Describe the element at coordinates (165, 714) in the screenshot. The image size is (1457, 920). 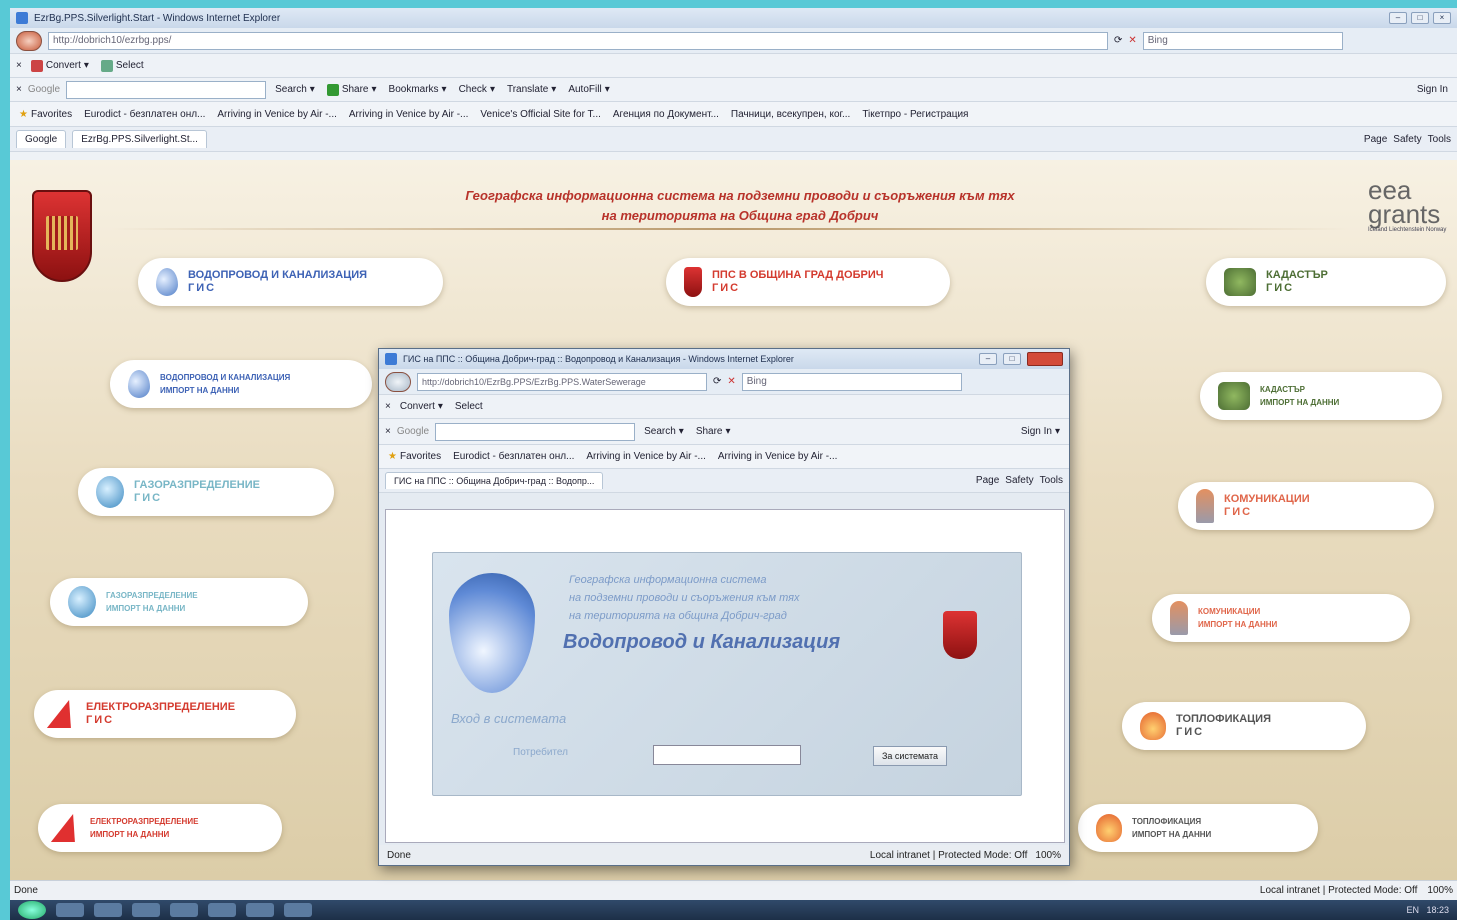
I see `tile-el-gis: ЕЛЕКТРОРАЗПРЕДЕЛЕНИЕ ГИС` at that location.